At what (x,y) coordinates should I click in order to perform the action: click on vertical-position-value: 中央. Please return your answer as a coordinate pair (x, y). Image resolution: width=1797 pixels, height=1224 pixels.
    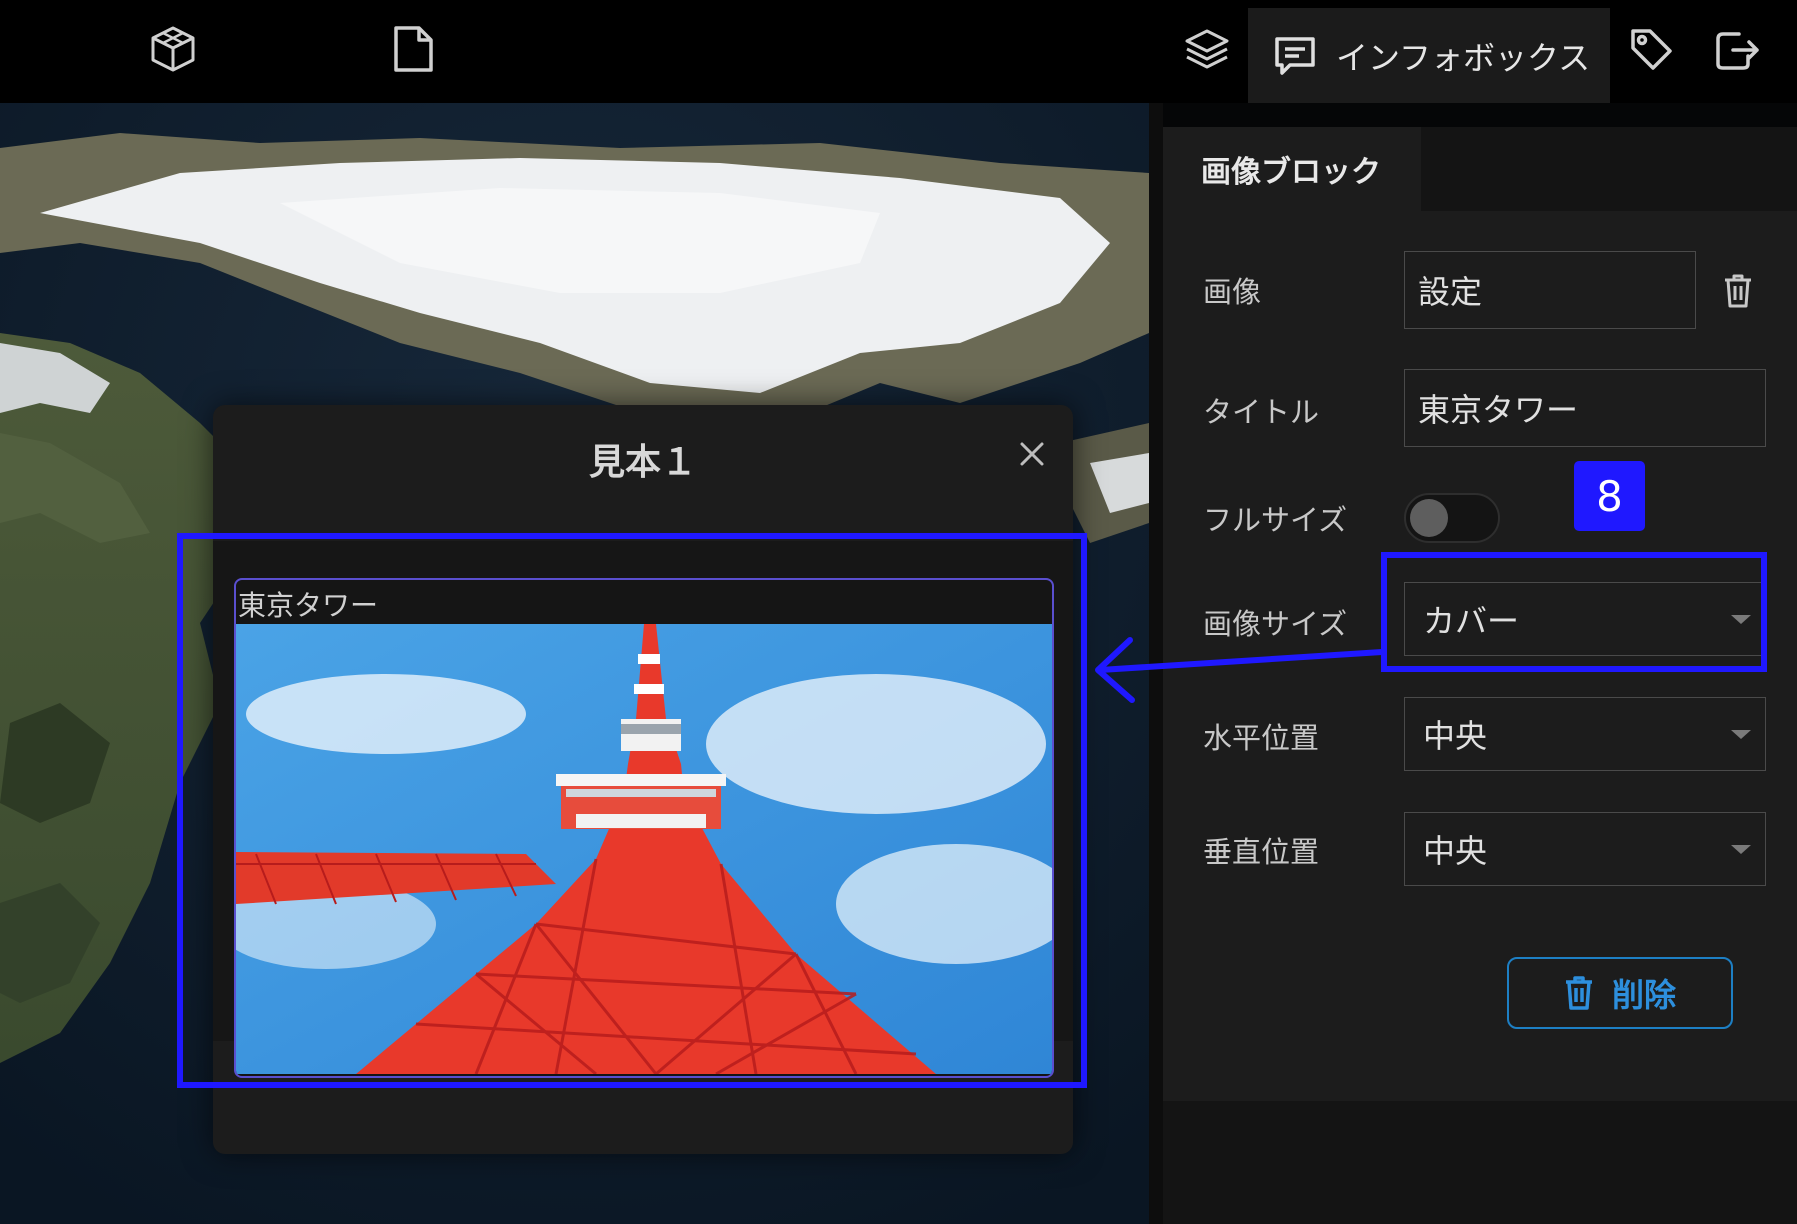
    Looking at the image, I should click on (1455, 851).